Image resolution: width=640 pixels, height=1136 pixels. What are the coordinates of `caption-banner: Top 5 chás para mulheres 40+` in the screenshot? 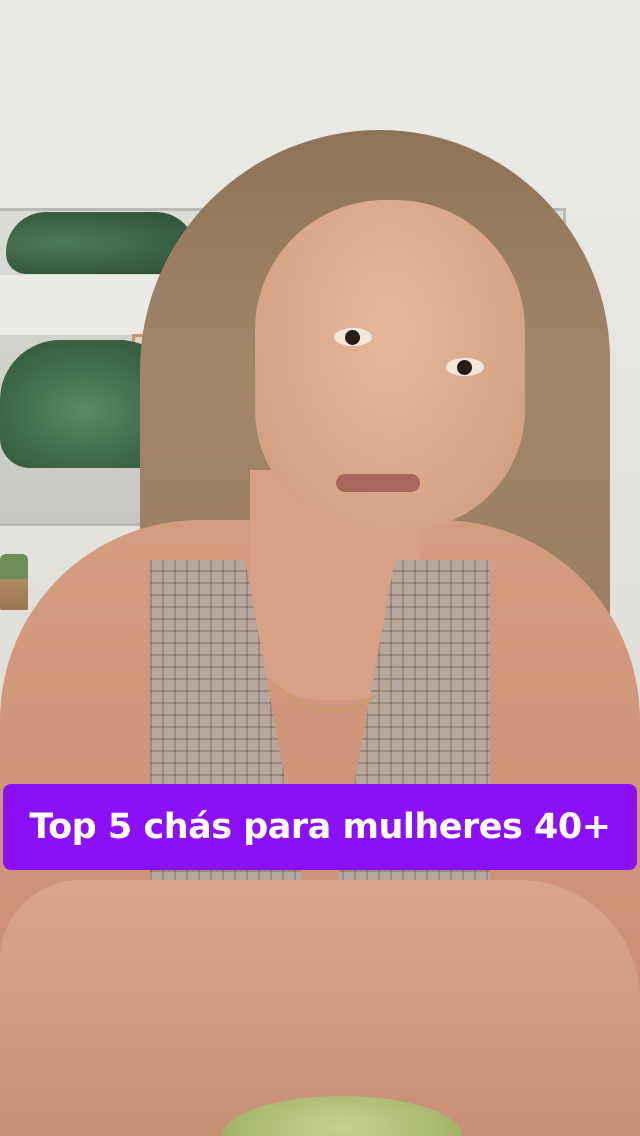 It's located at (320, 827).